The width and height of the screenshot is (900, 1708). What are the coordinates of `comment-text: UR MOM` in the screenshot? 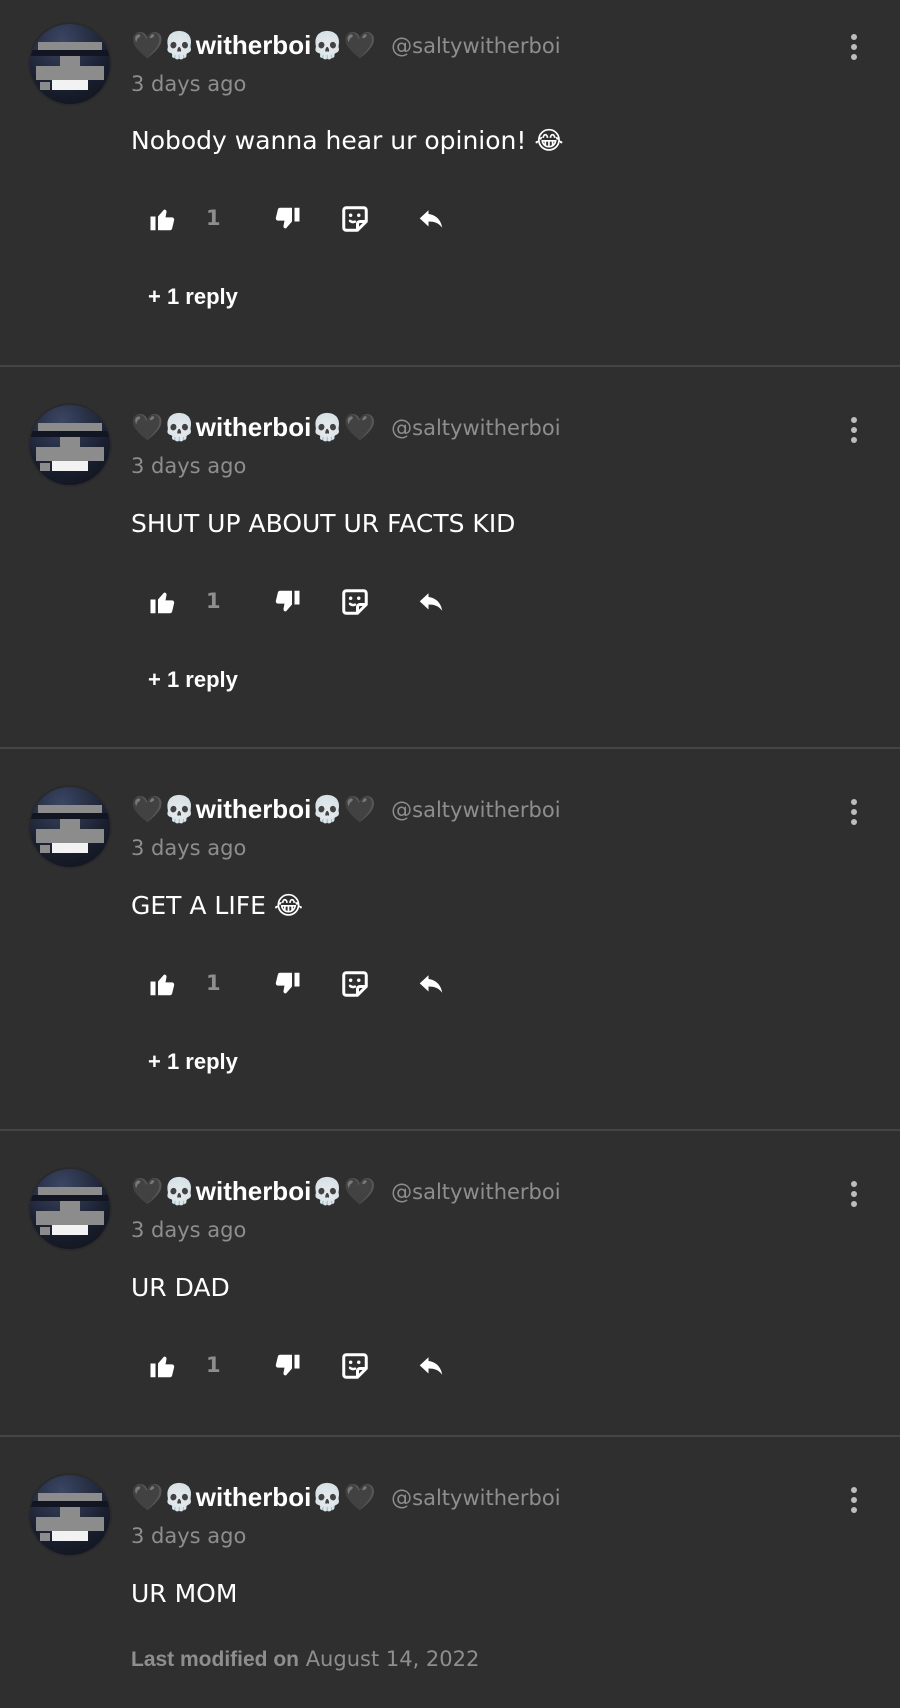 It's located at (184, 1593).